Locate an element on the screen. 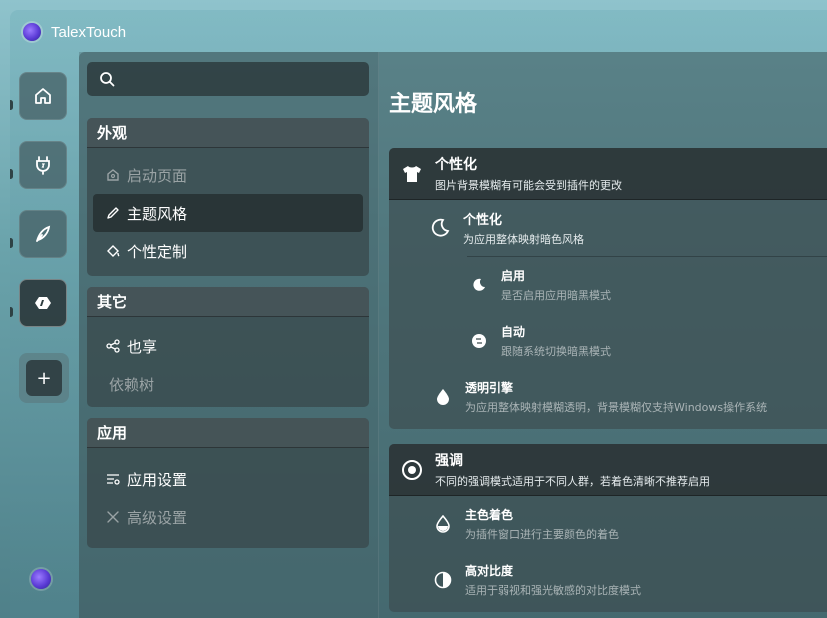  search-input is located at coordinates (243, 79).